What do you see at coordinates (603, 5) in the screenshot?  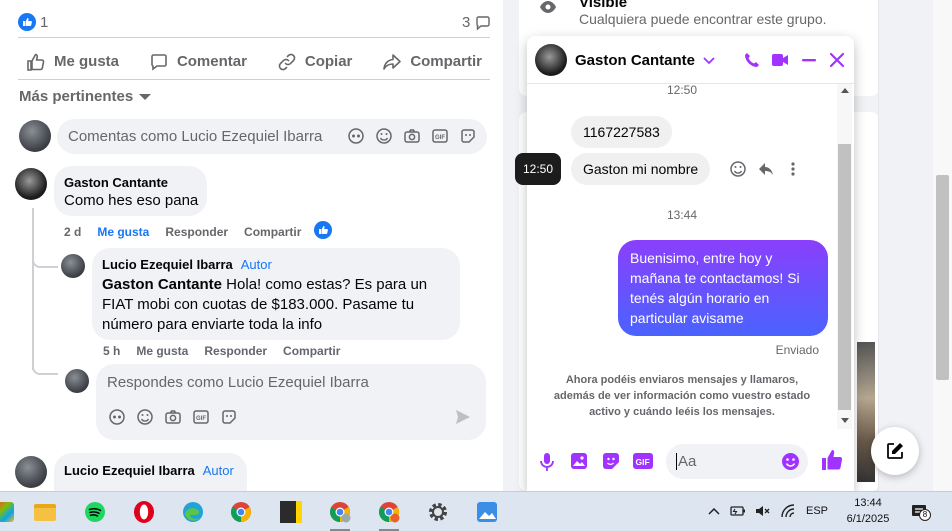 I see `visibility-title: Visible` at bounding box center [603, 5].